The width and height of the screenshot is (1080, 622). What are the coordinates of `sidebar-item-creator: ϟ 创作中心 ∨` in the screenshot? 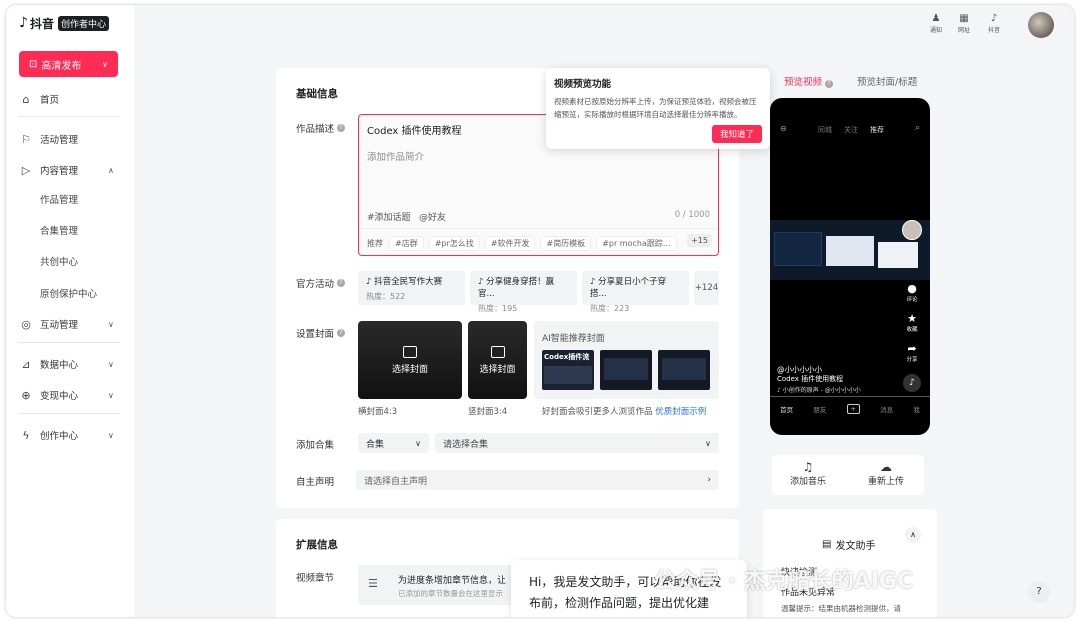 It's located at (70, 435).